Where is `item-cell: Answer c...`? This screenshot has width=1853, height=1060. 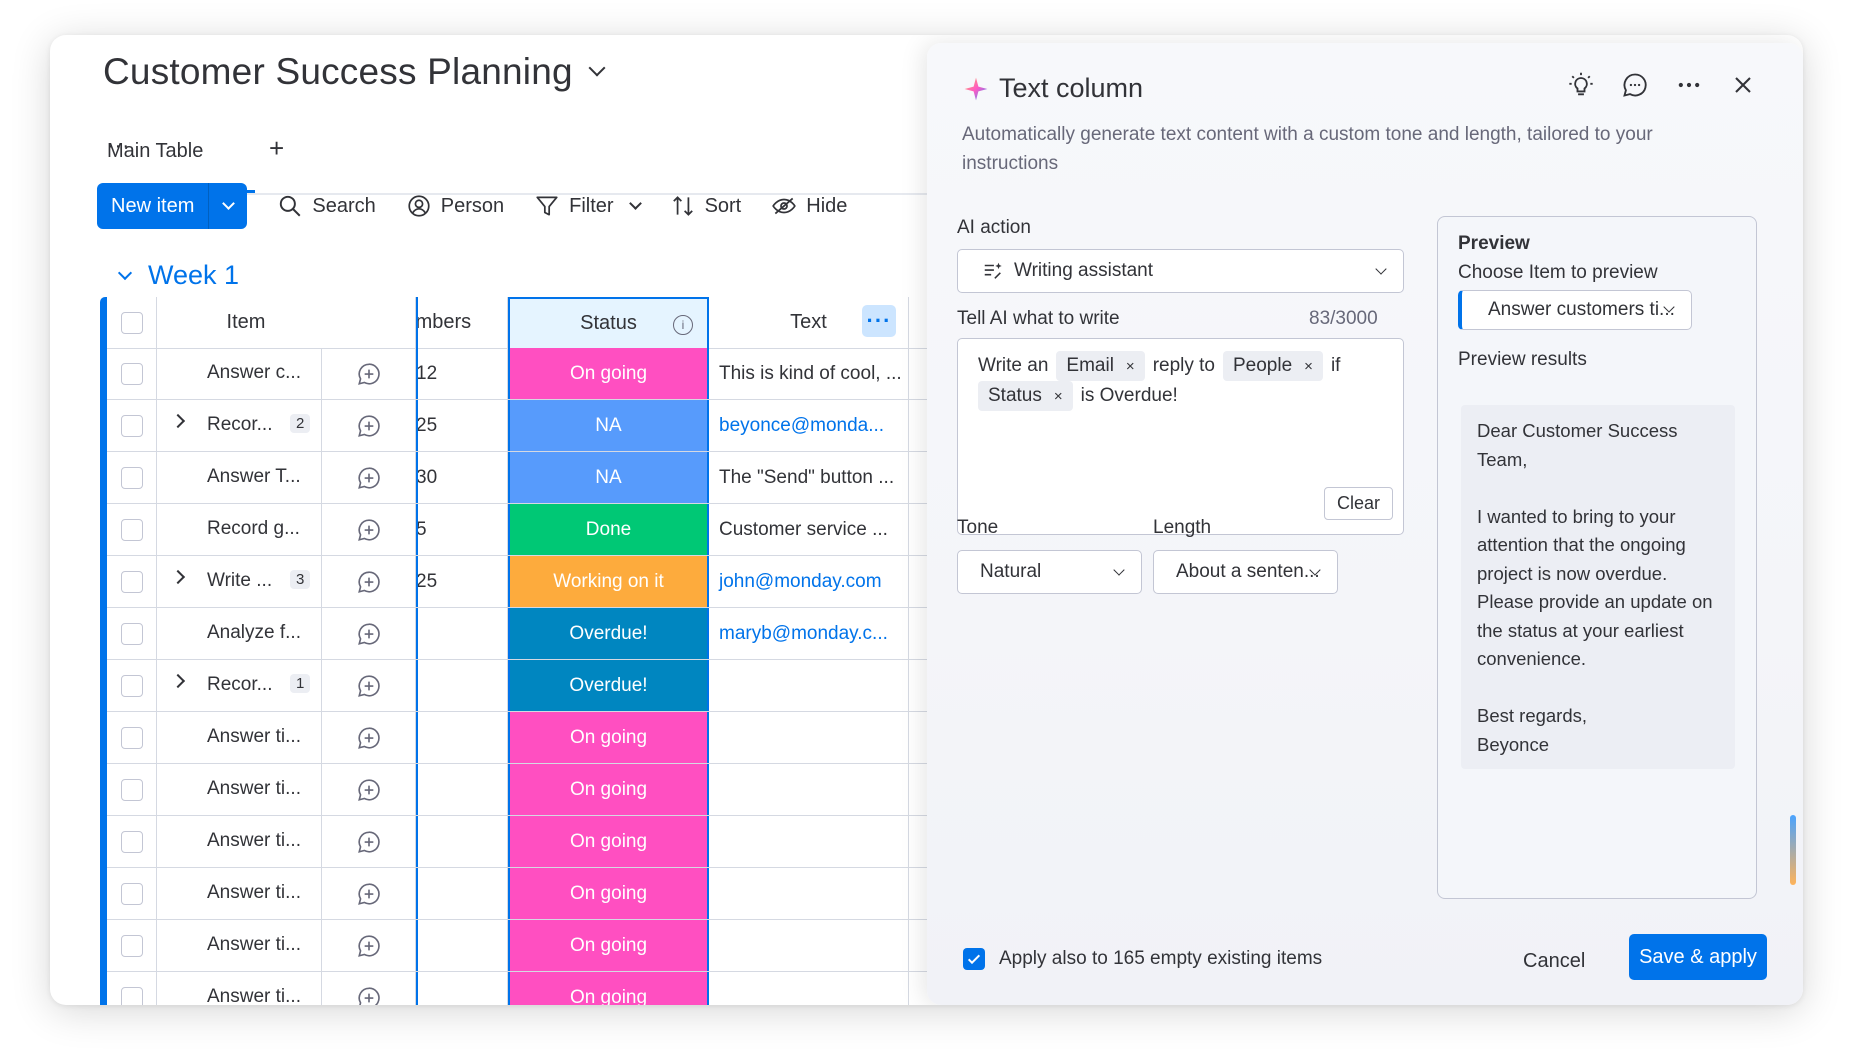 item-cell: Answer c... is located at coordinates (239, 373).